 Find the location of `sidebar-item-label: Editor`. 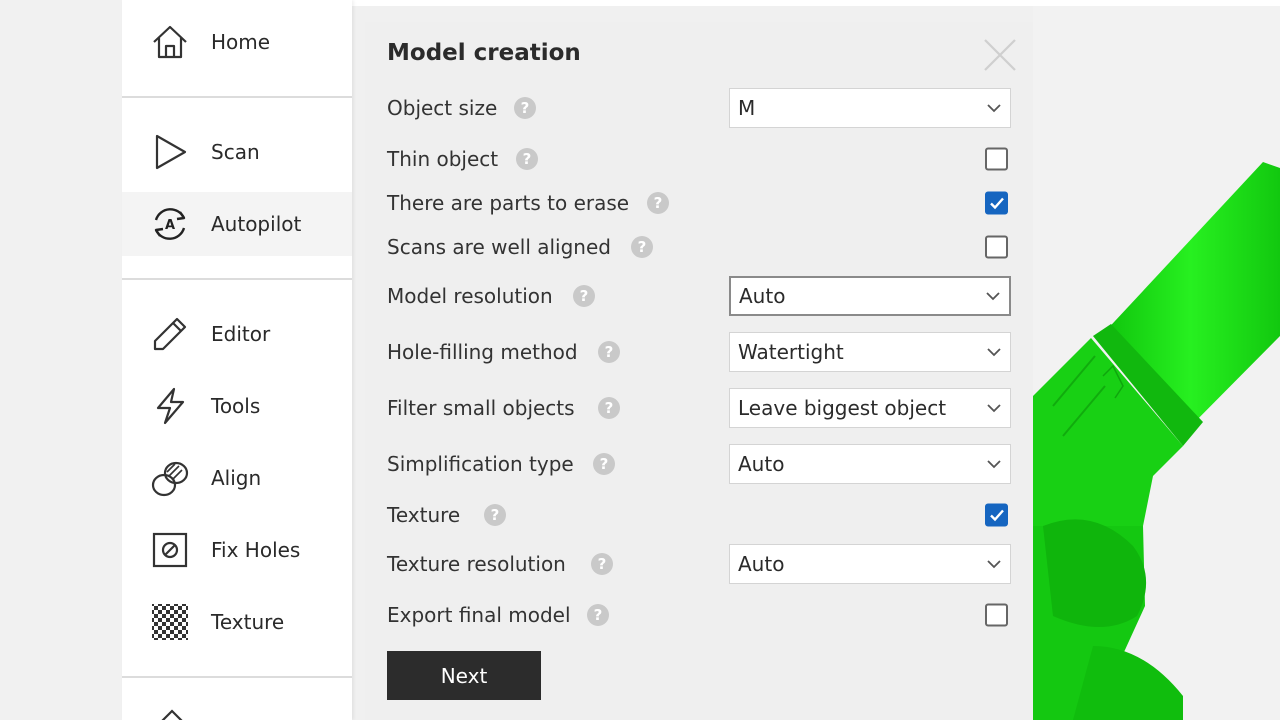

sidebar-item-label: Editor is located at coordinates (241, 334).